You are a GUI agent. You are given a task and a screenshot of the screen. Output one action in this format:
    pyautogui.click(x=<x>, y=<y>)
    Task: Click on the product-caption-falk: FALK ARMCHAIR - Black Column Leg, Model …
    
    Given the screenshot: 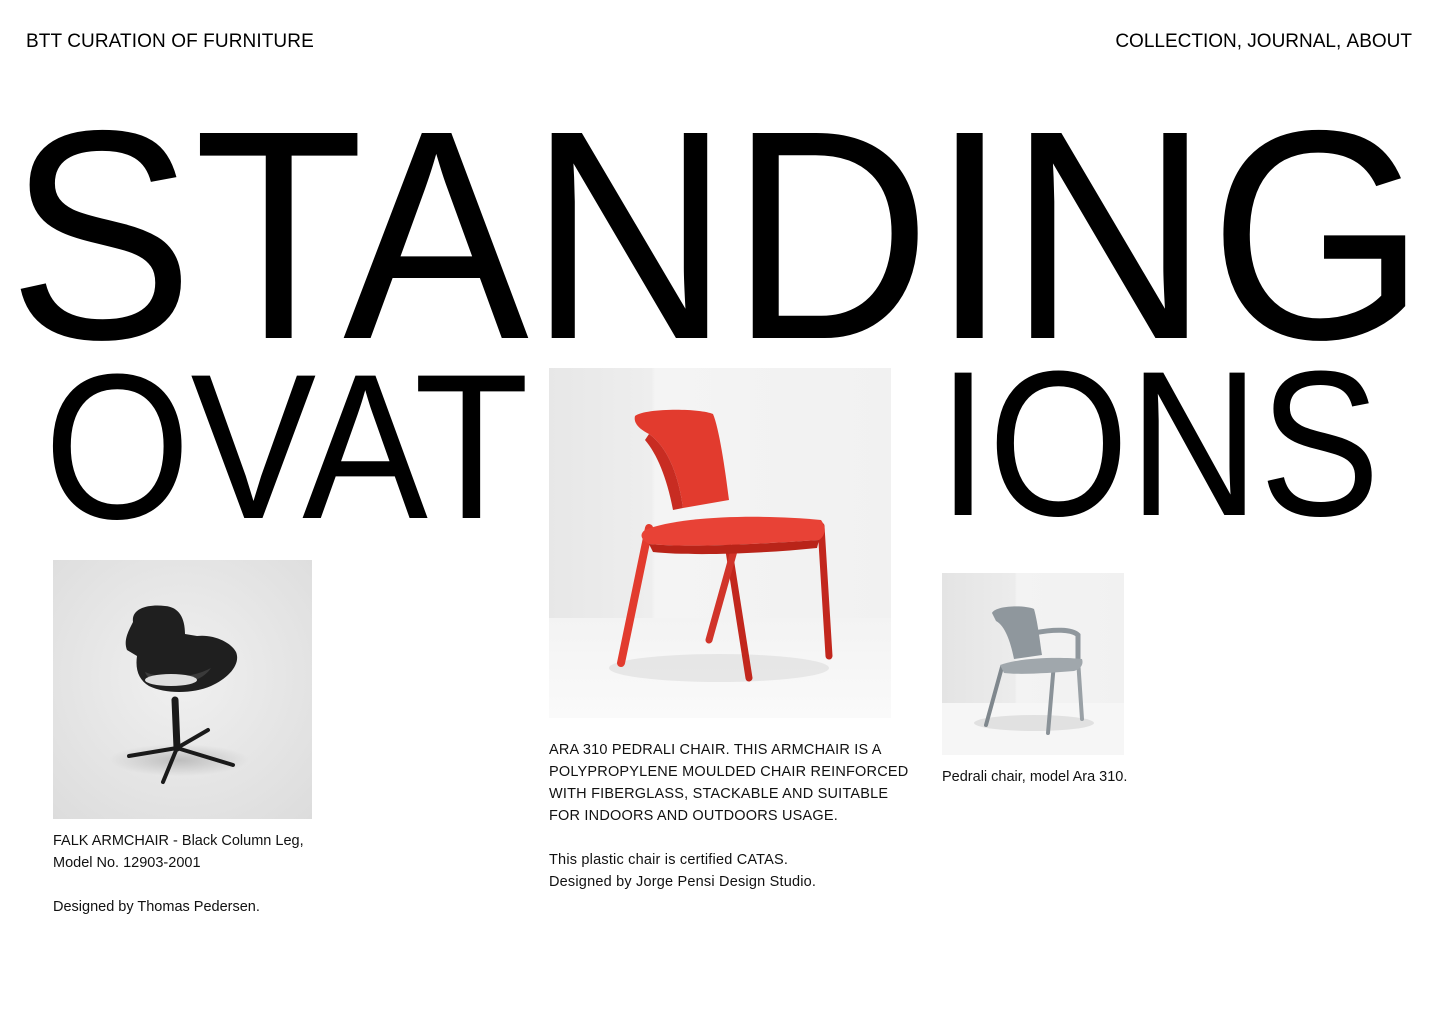 What is the action you would take?
    pyautogui.click(x=203, y=874)
    